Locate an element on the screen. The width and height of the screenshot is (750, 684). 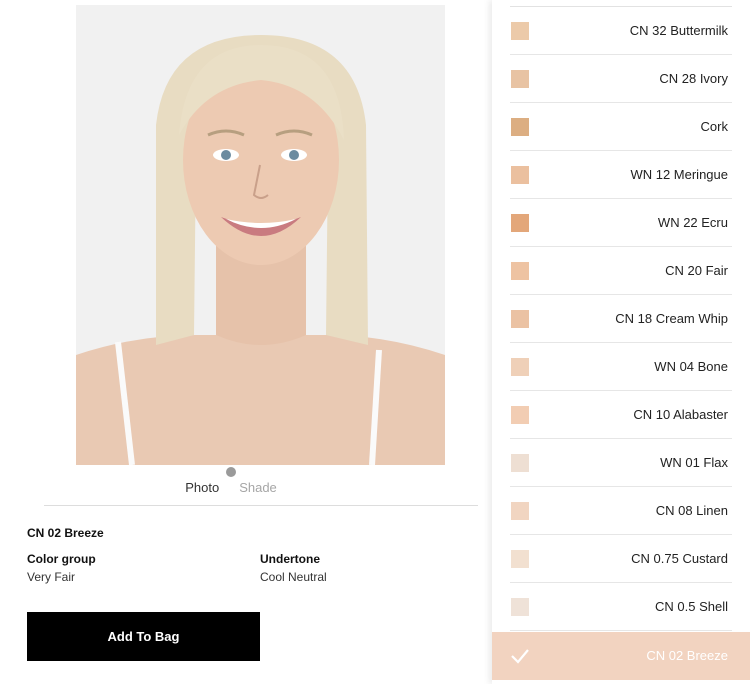
undertone-value: Cool Neutral is located at coordinates (293, 577).